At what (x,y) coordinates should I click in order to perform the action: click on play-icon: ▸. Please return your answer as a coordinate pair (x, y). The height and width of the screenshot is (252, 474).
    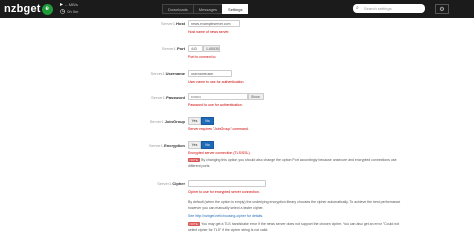
    Looking at the image, I should click on (62, 5).